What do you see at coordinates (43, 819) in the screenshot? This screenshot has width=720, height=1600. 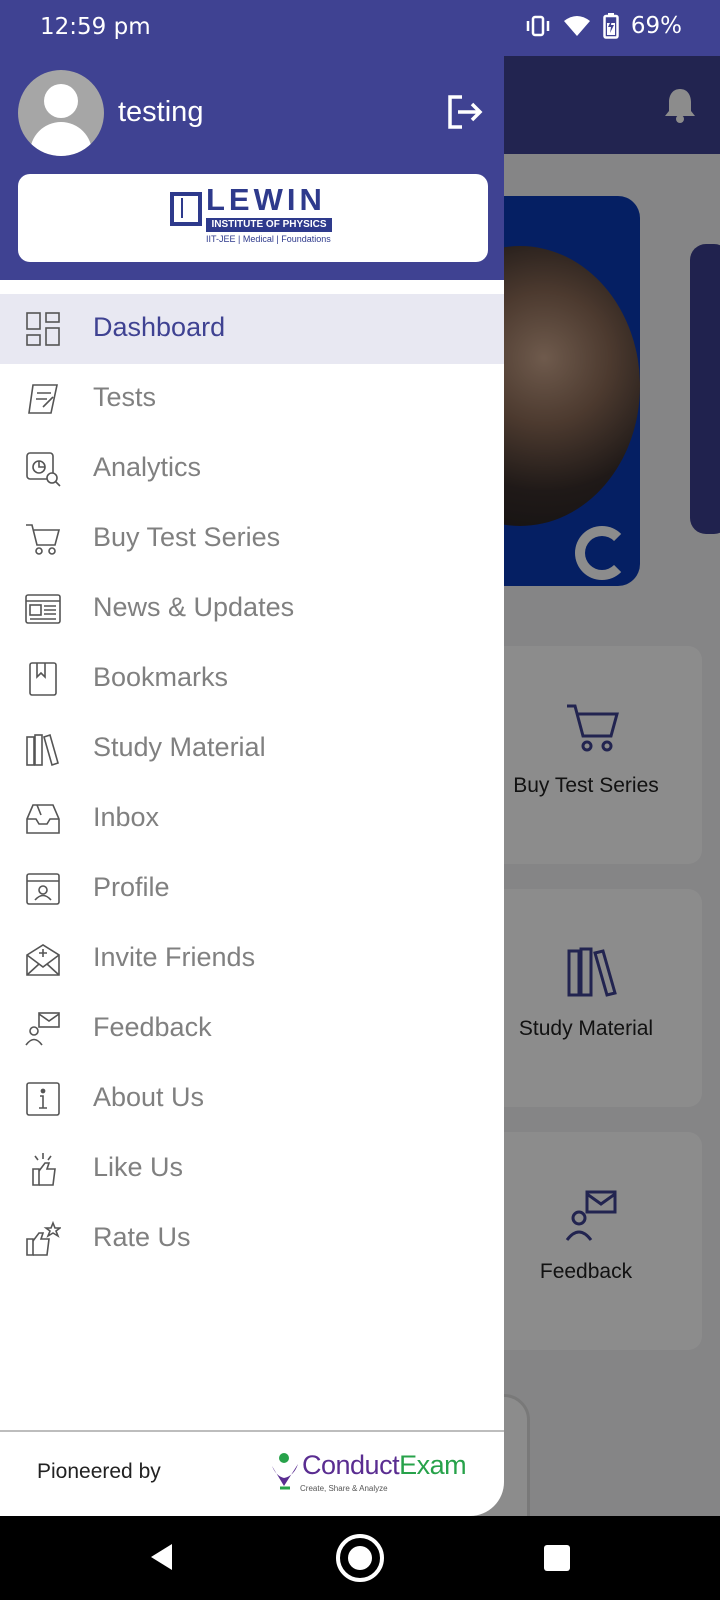 I see `inbox-icon` at bounding box center [43, 819].